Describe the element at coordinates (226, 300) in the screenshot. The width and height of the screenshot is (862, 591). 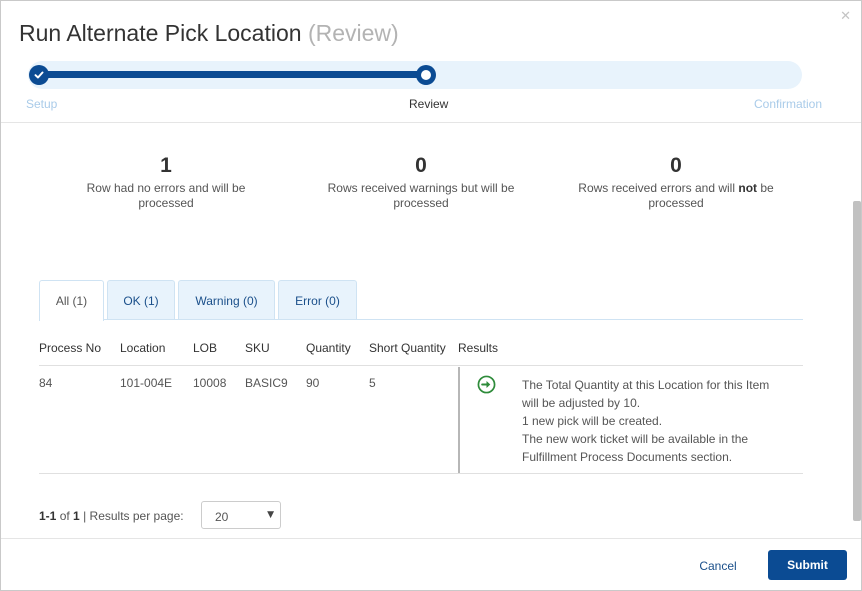
I see `tab-warning: Warning (0)` at that location.